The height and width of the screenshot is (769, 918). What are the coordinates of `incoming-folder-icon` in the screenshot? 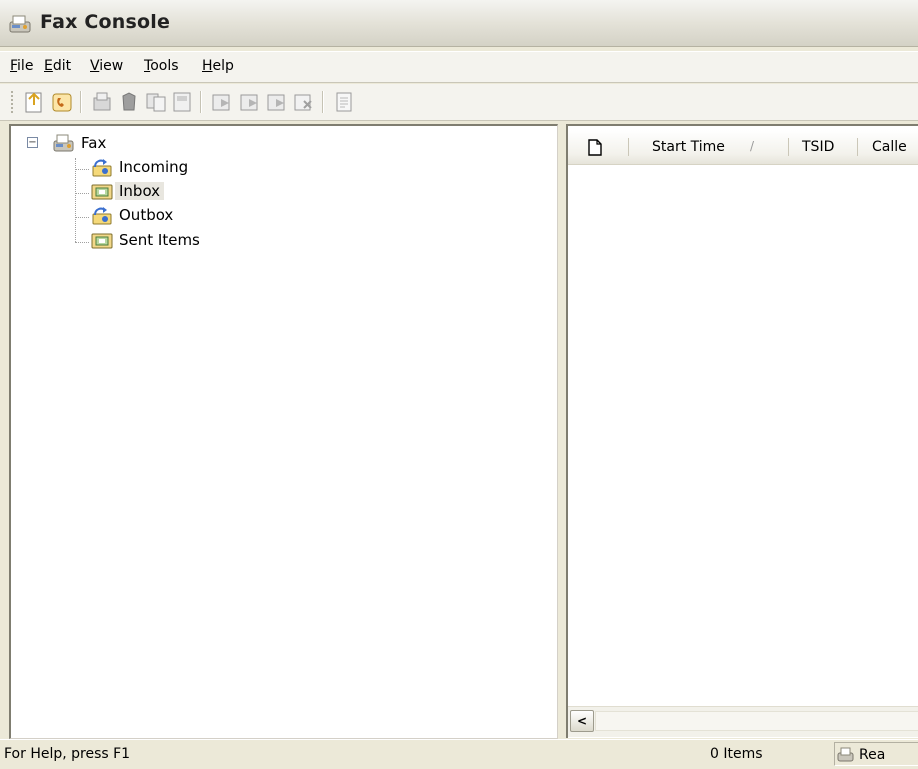 It's located at (102, 168).